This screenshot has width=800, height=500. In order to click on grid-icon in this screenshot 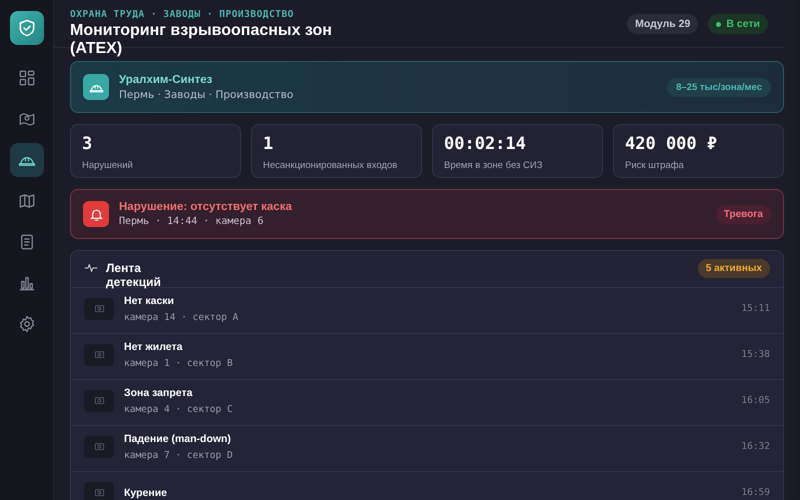, I will do `click(27, 78)`.